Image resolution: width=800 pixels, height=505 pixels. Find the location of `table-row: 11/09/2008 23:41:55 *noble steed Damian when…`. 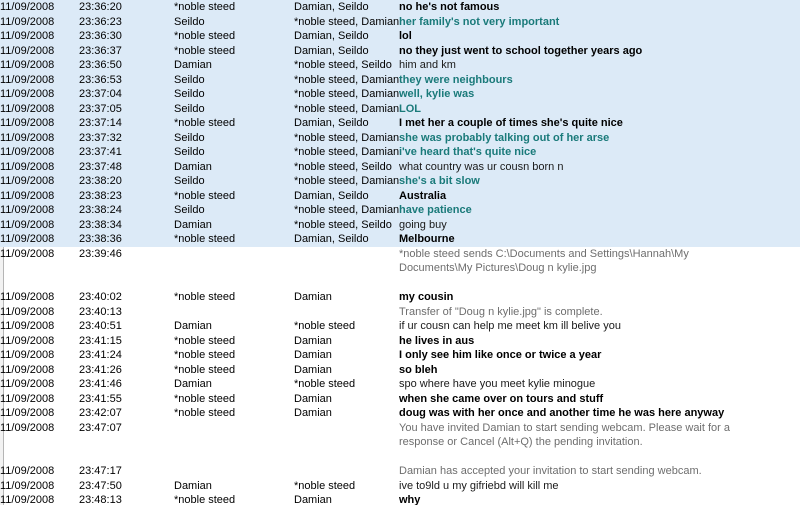

table-row: 11/09/2008 23:41:55 *noble steed Damian when… is located at coordinates (400, 399).